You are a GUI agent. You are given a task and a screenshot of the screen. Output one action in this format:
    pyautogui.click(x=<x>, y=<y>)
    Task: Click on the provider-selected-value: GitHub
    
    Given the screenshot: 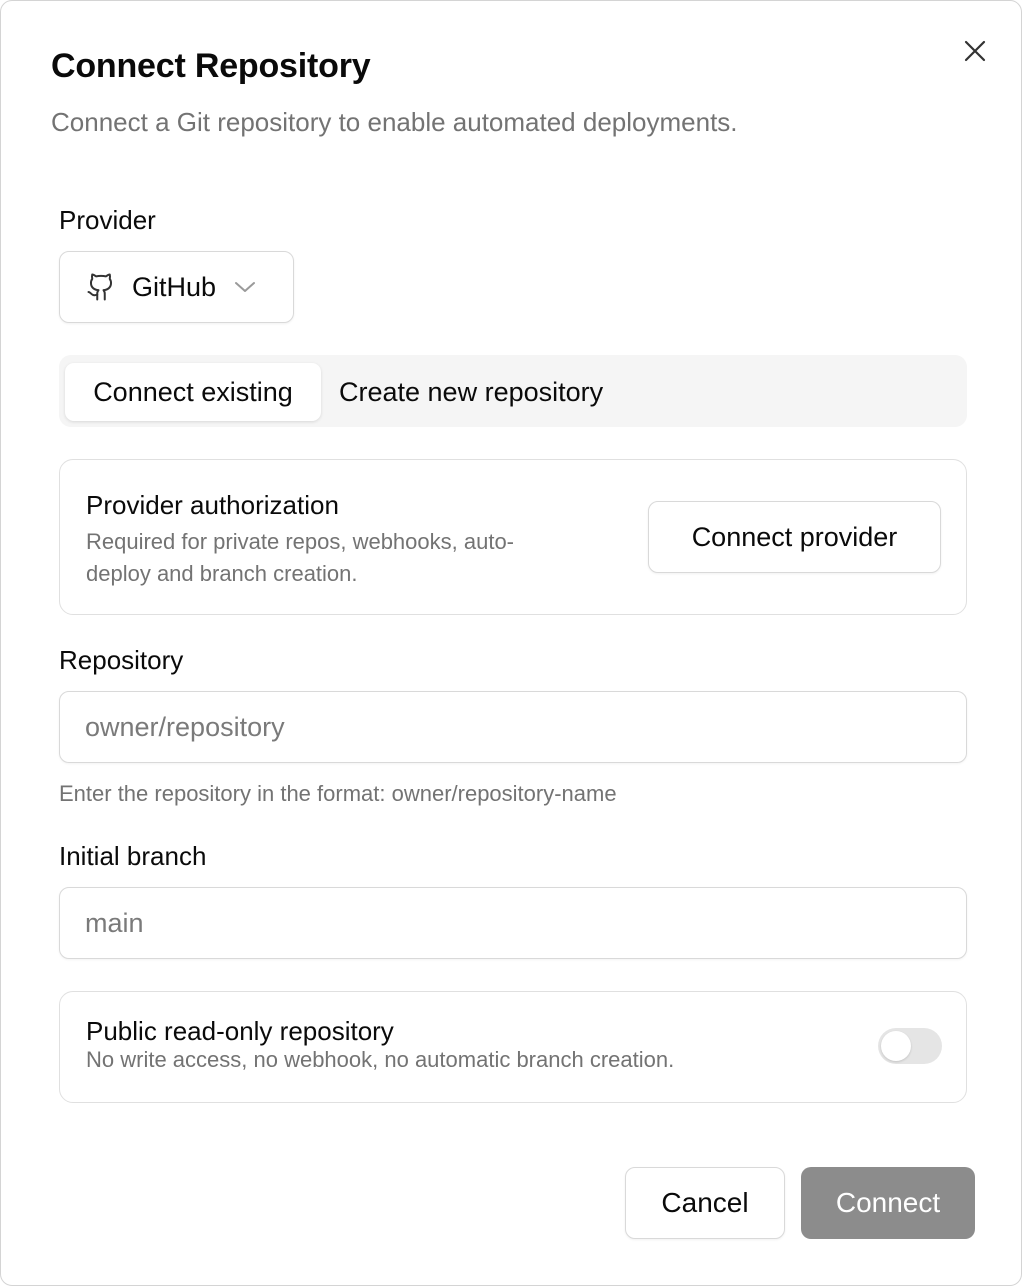 What is the action you would take?
    pyautogui.click(x=174, y=286)
    